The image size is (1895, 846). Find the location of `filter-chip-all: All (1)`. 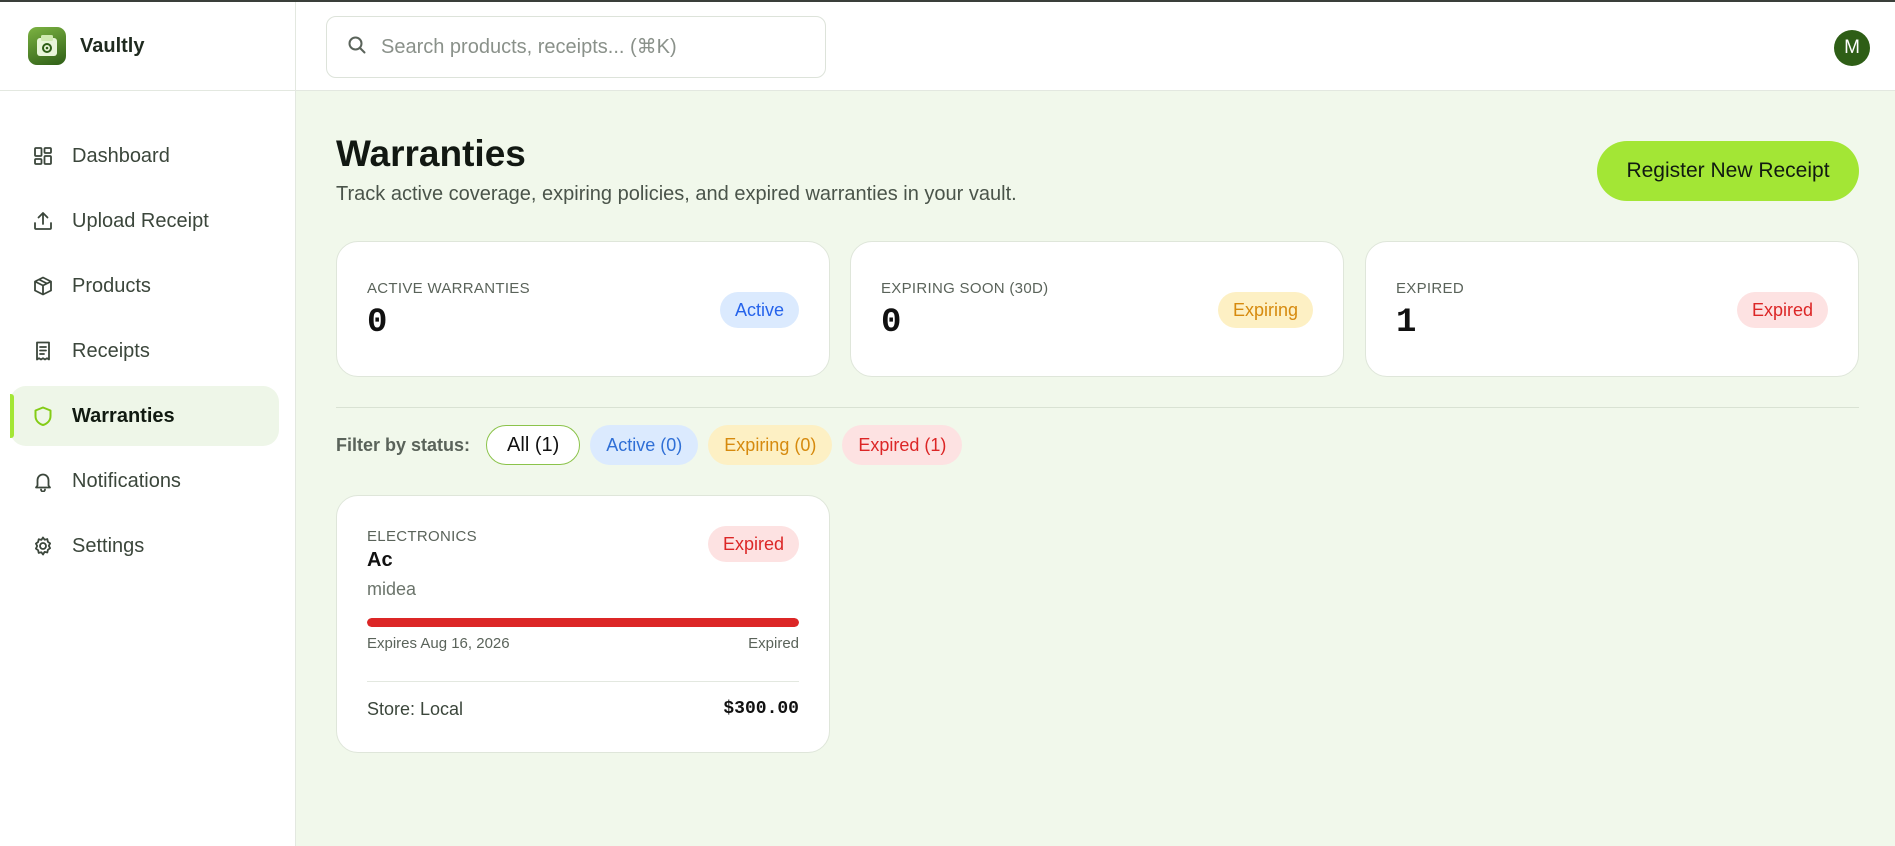

filter-chip-all: All (1) is located at coordinates (533, 445).